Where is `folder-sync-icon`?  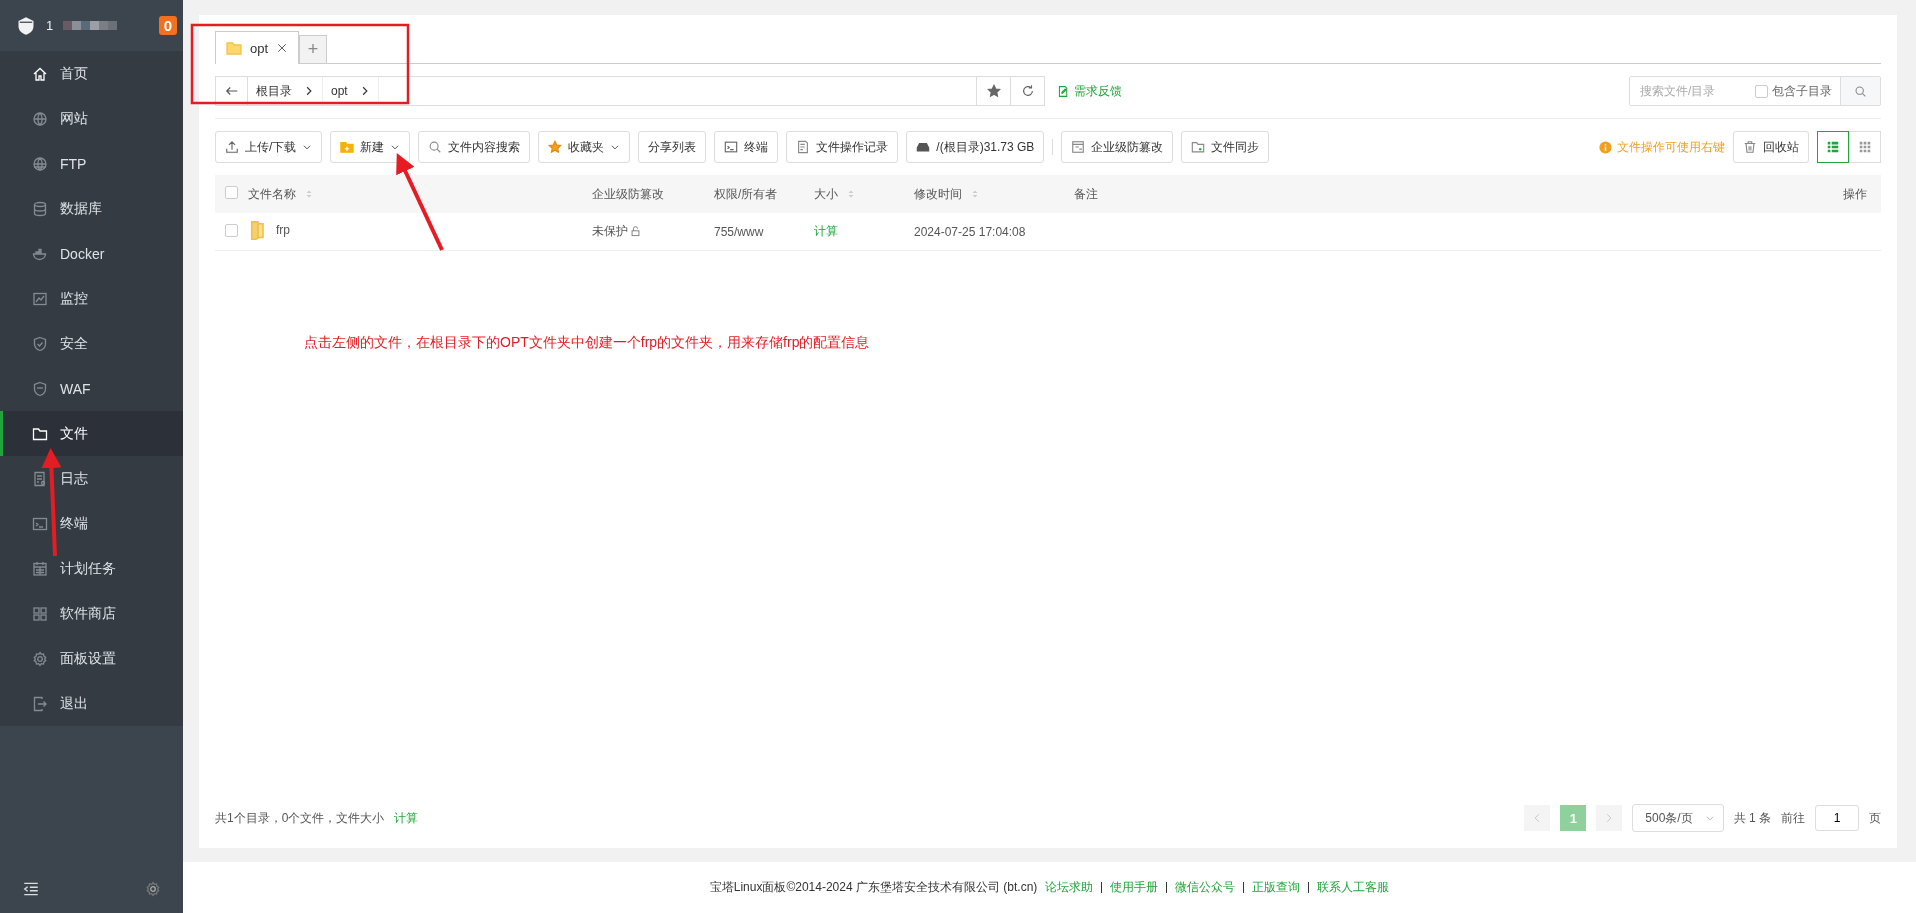
folder-sync-icon is located at coordinates (1198, 147).